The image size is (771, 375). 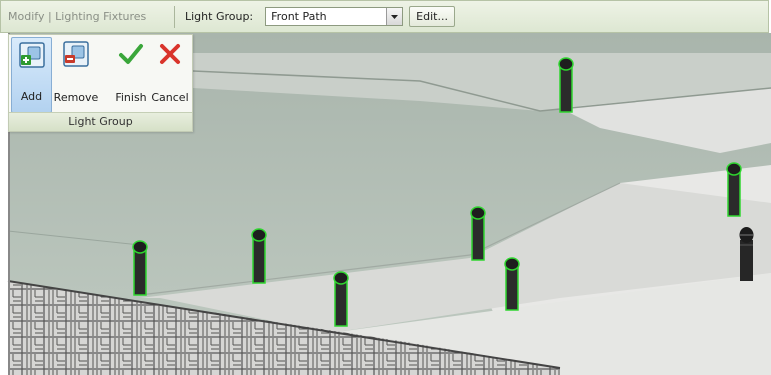 What do you see at coordinates (31, 75) in the screenshot?
I see `add-button: Add` at bounding box center [31, 75].